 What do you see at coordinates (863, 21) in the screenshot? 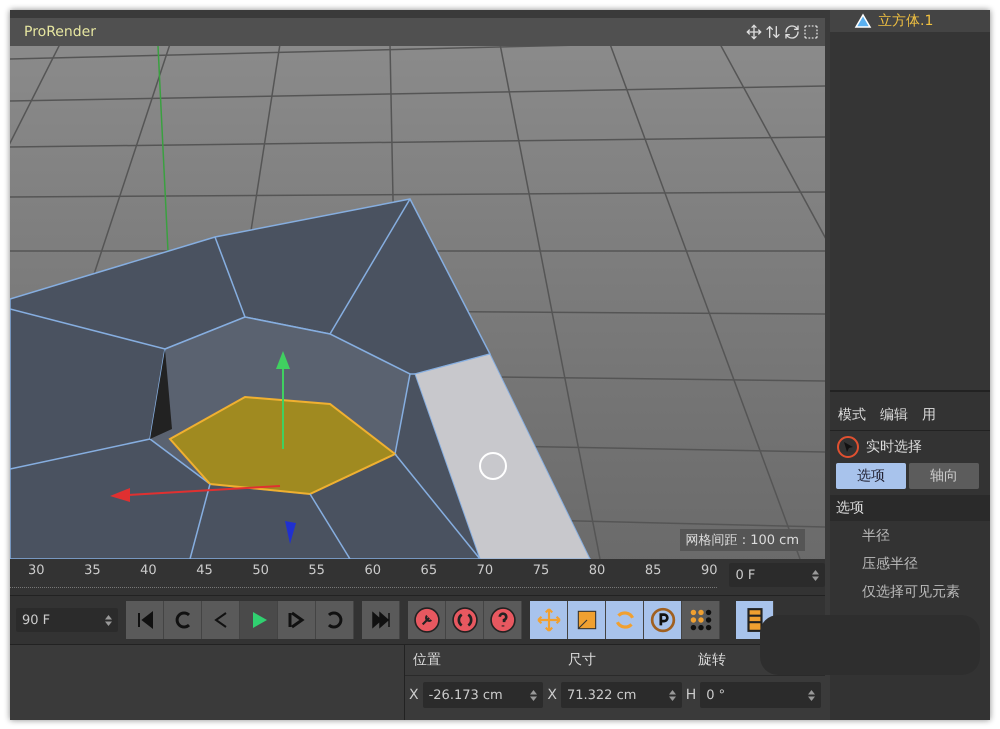
I see `cube-triangle-icon` at bounding box center [863, 21].